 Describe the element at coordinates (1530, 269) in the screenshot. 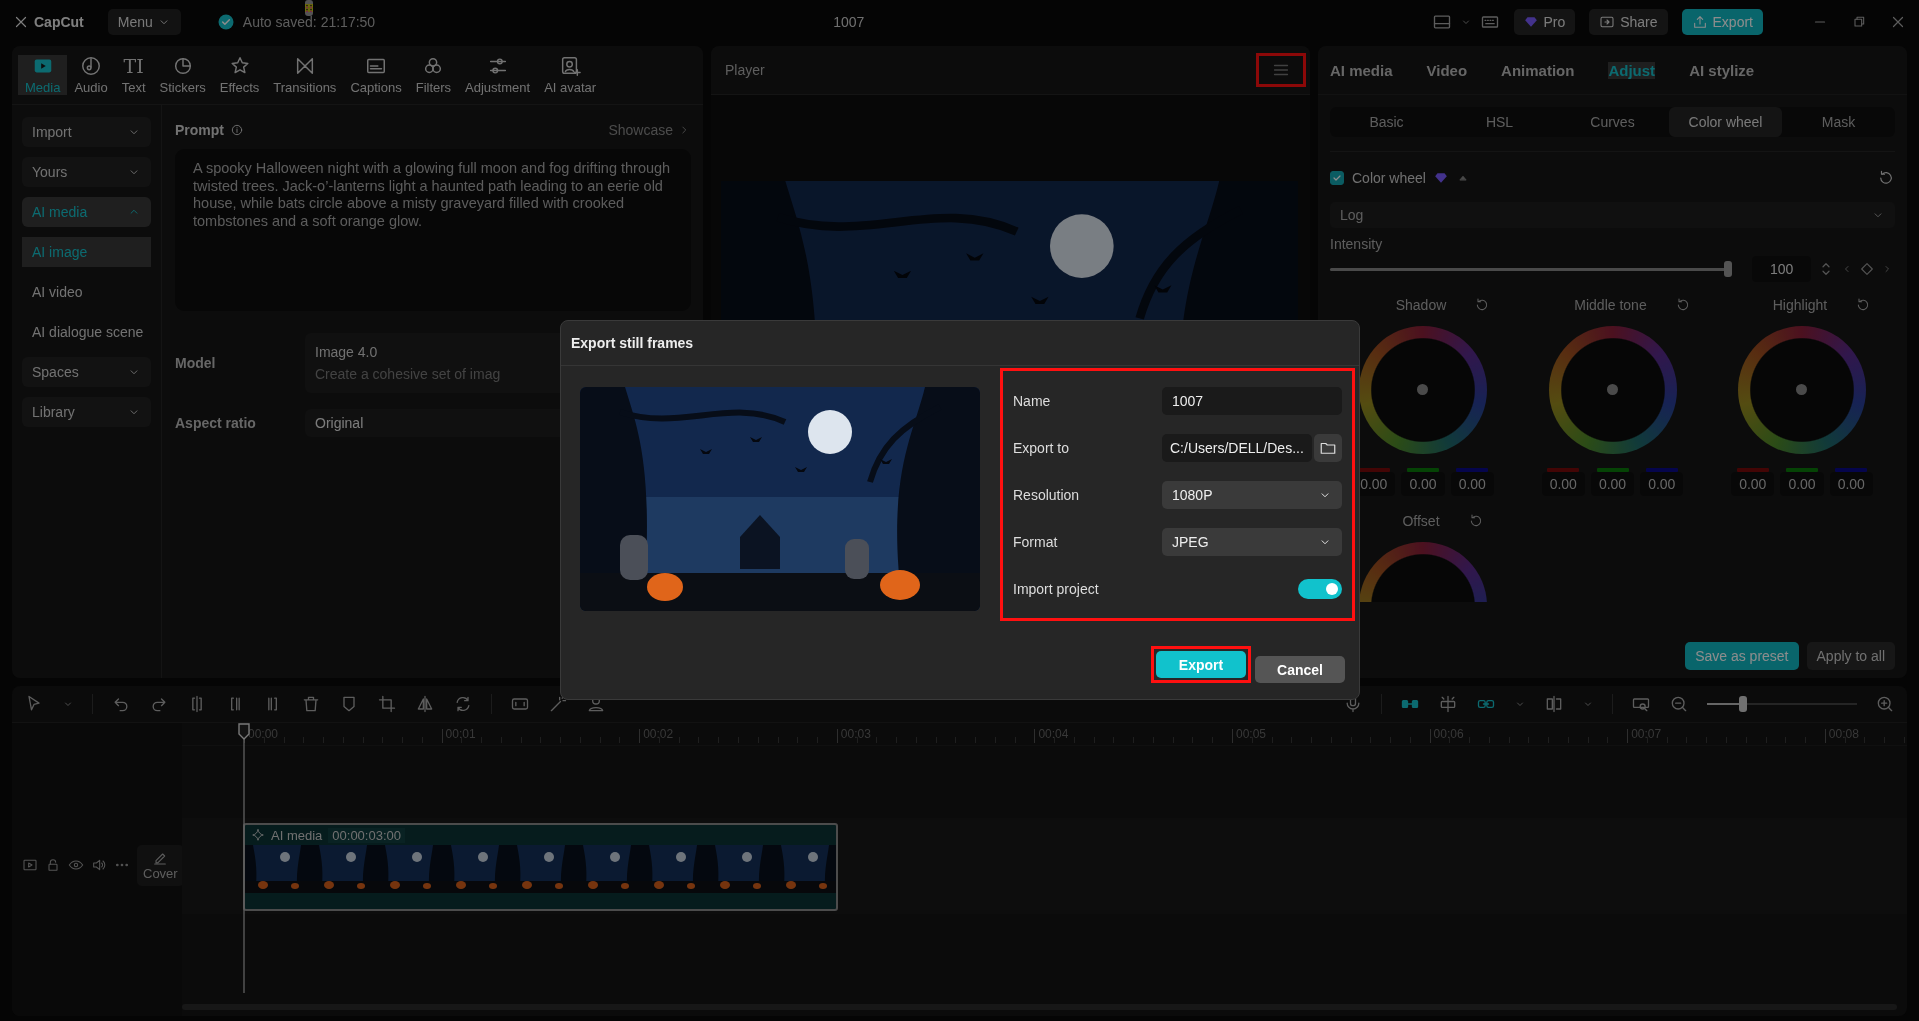

I see `intensity-slider` at that location.